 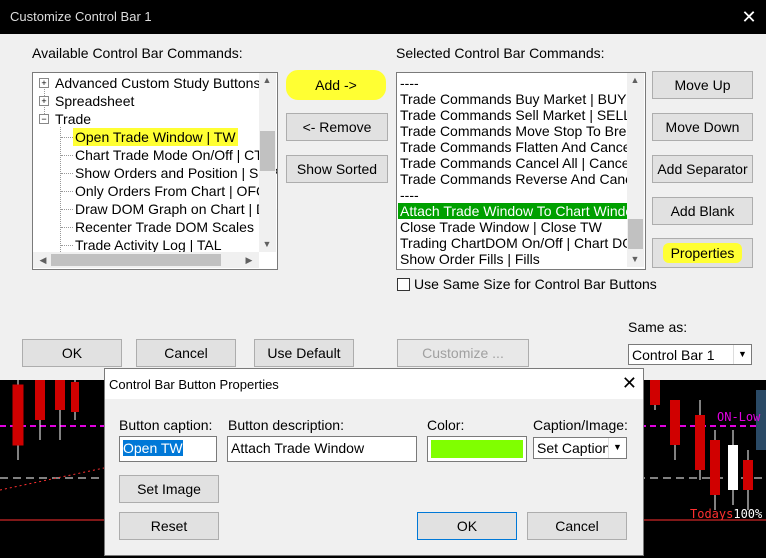 I want to click on collapse-icon: −, so click(x=44, y=119).